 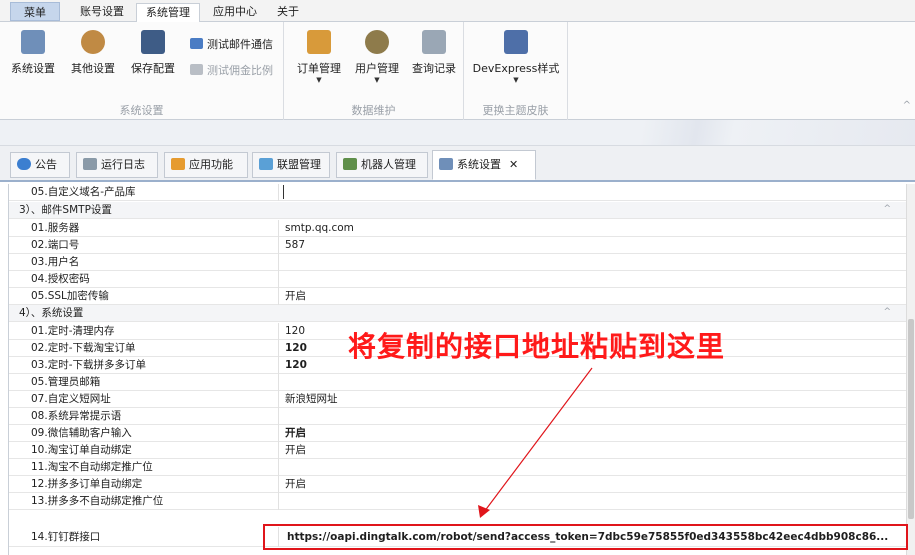 I want to click on grid-row: 11.淘宝不自动绑定推广位, so click(x=457, y=467).